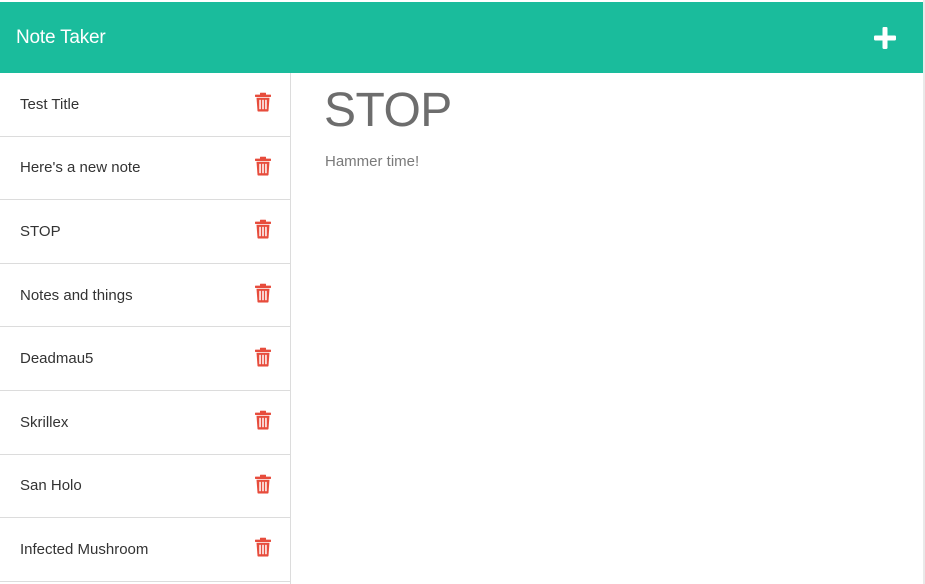  Describe the element at coordinates (372, 161) in the screenshot. I see `note-text: Hammer time!` at that location.